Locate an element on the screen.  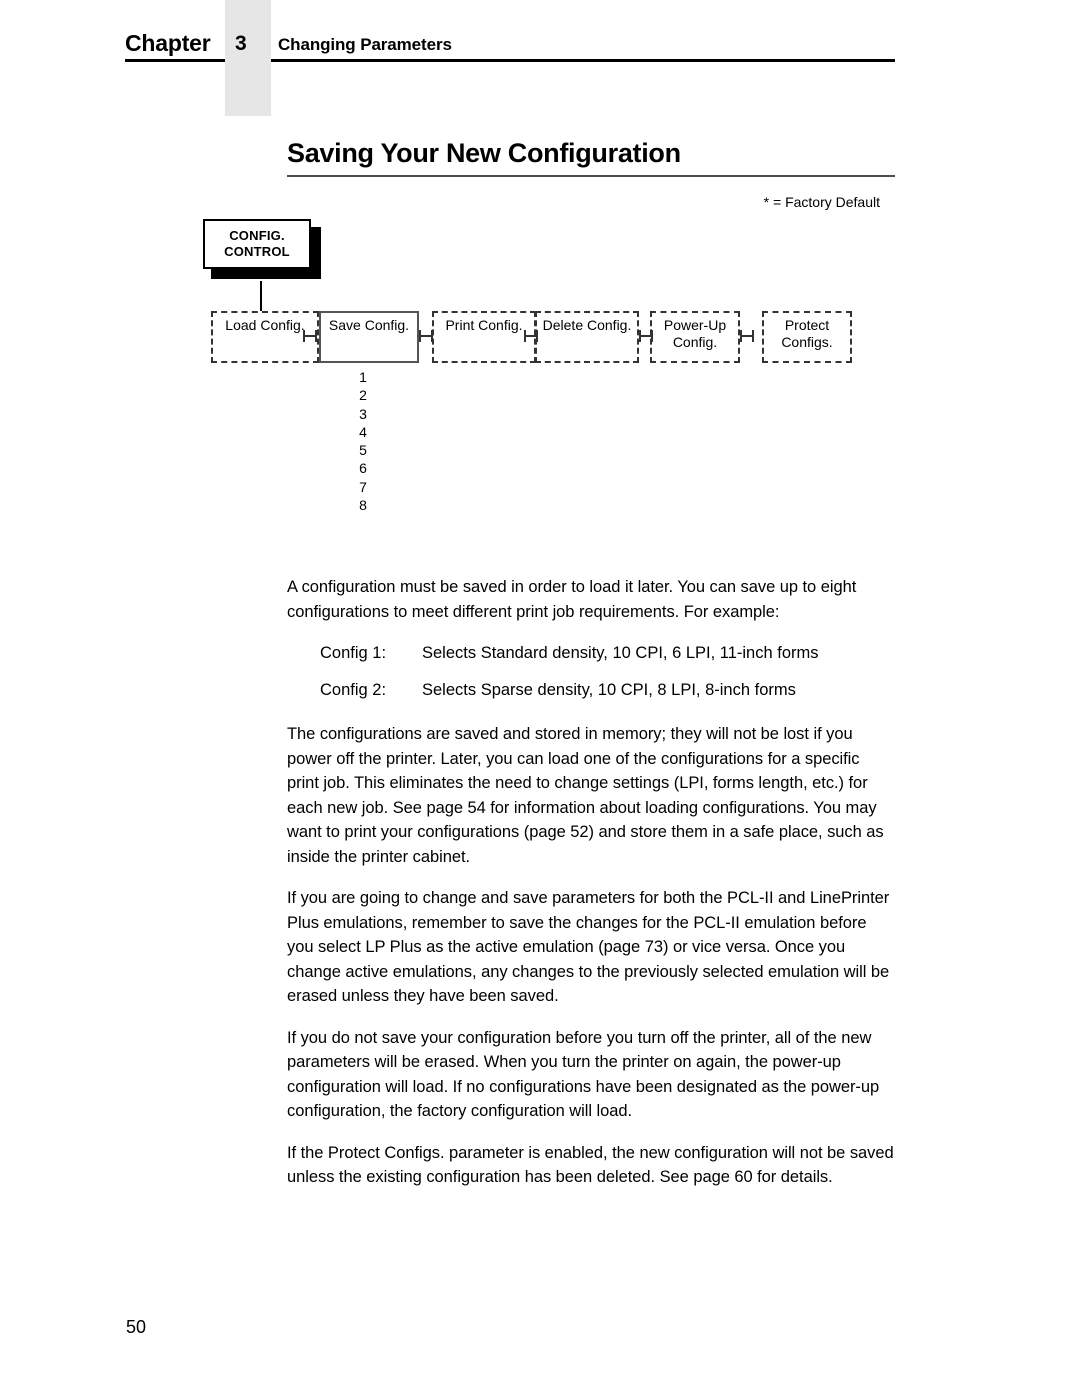
config-number: 8 is located at coordinates (363, 505).